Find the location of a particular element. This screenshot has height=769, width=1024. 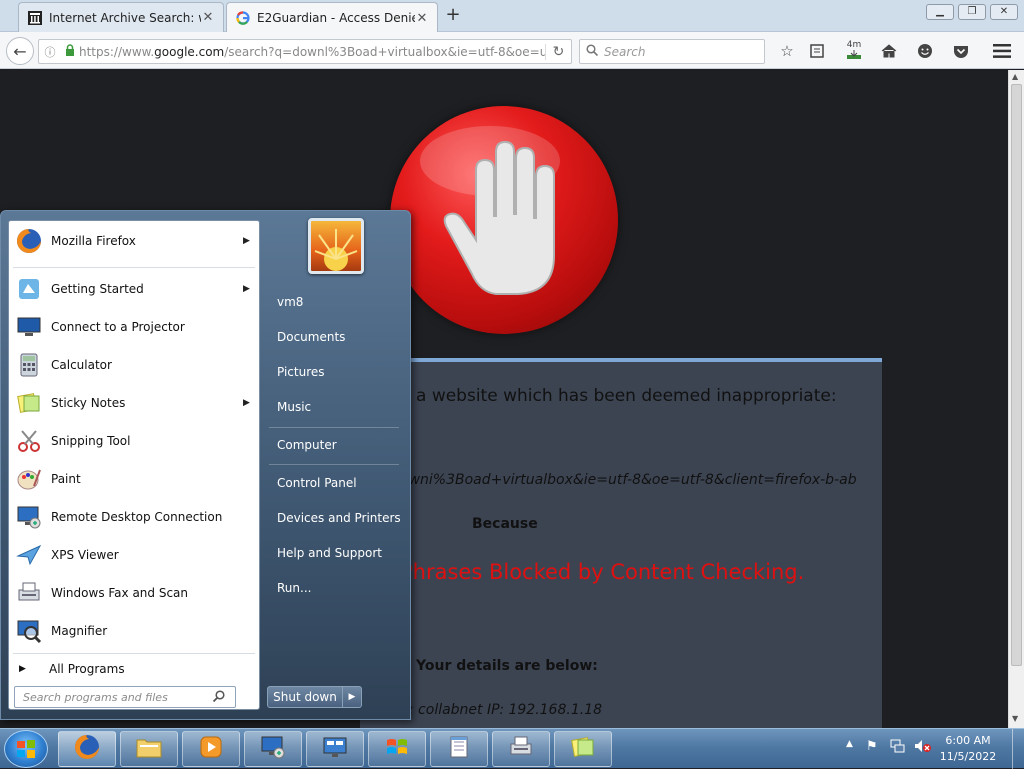

windows-logo-icon is located at coordinates (26, 749).